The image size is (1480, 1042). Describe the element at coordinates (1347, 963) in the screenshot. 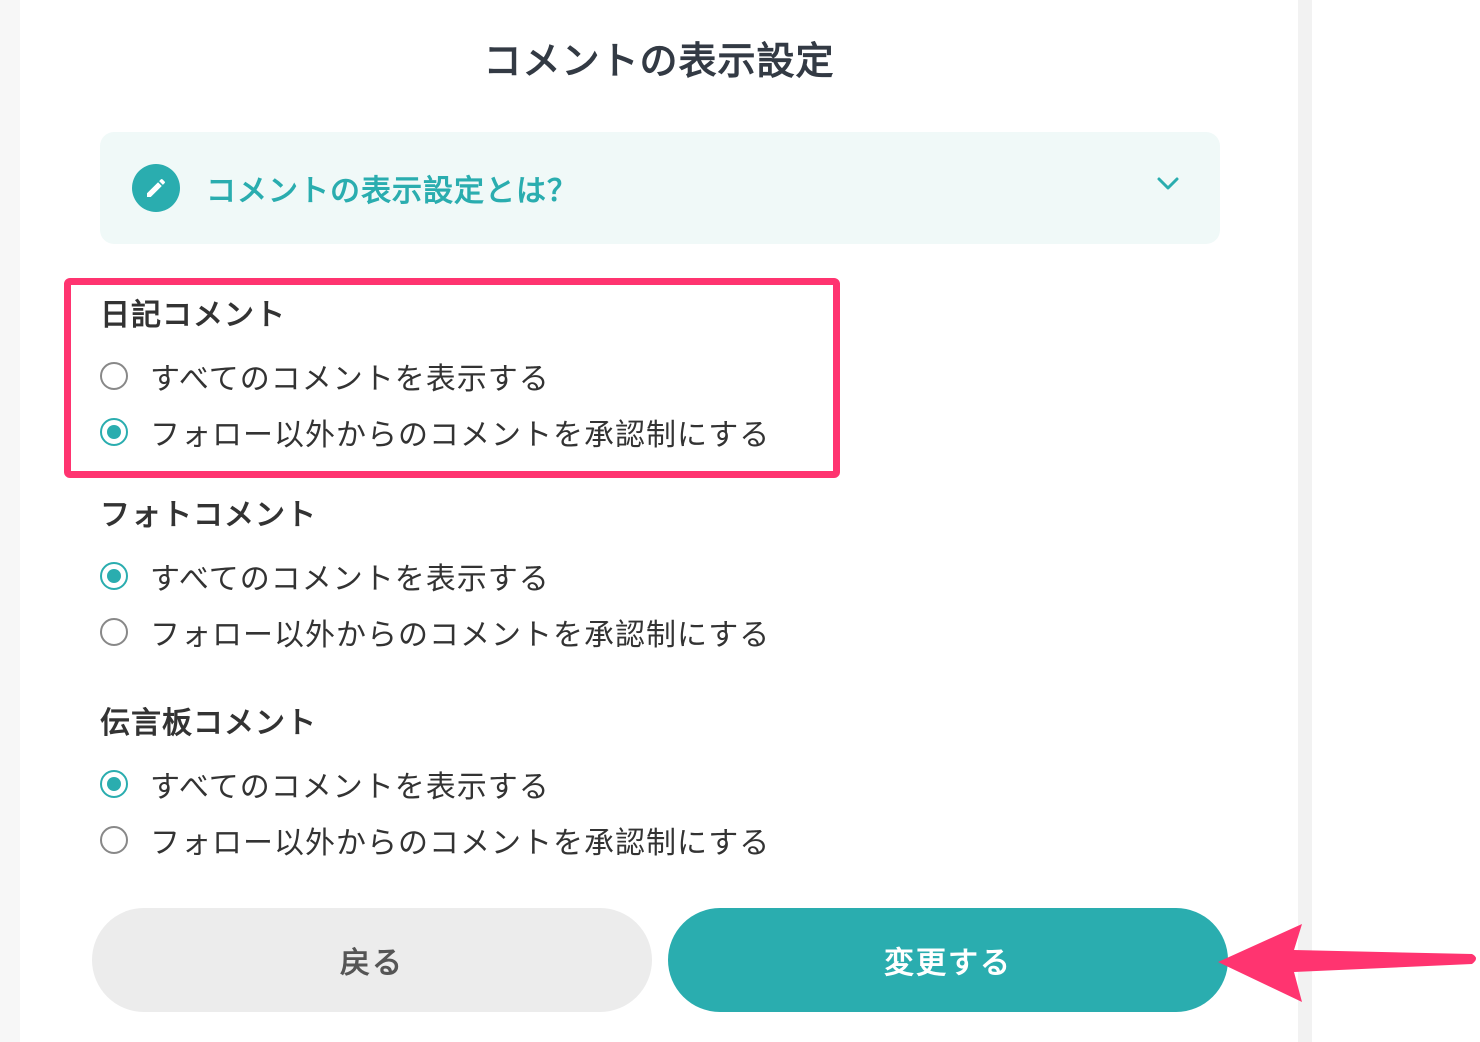

I see `annotation-arrow-icon` at that location.